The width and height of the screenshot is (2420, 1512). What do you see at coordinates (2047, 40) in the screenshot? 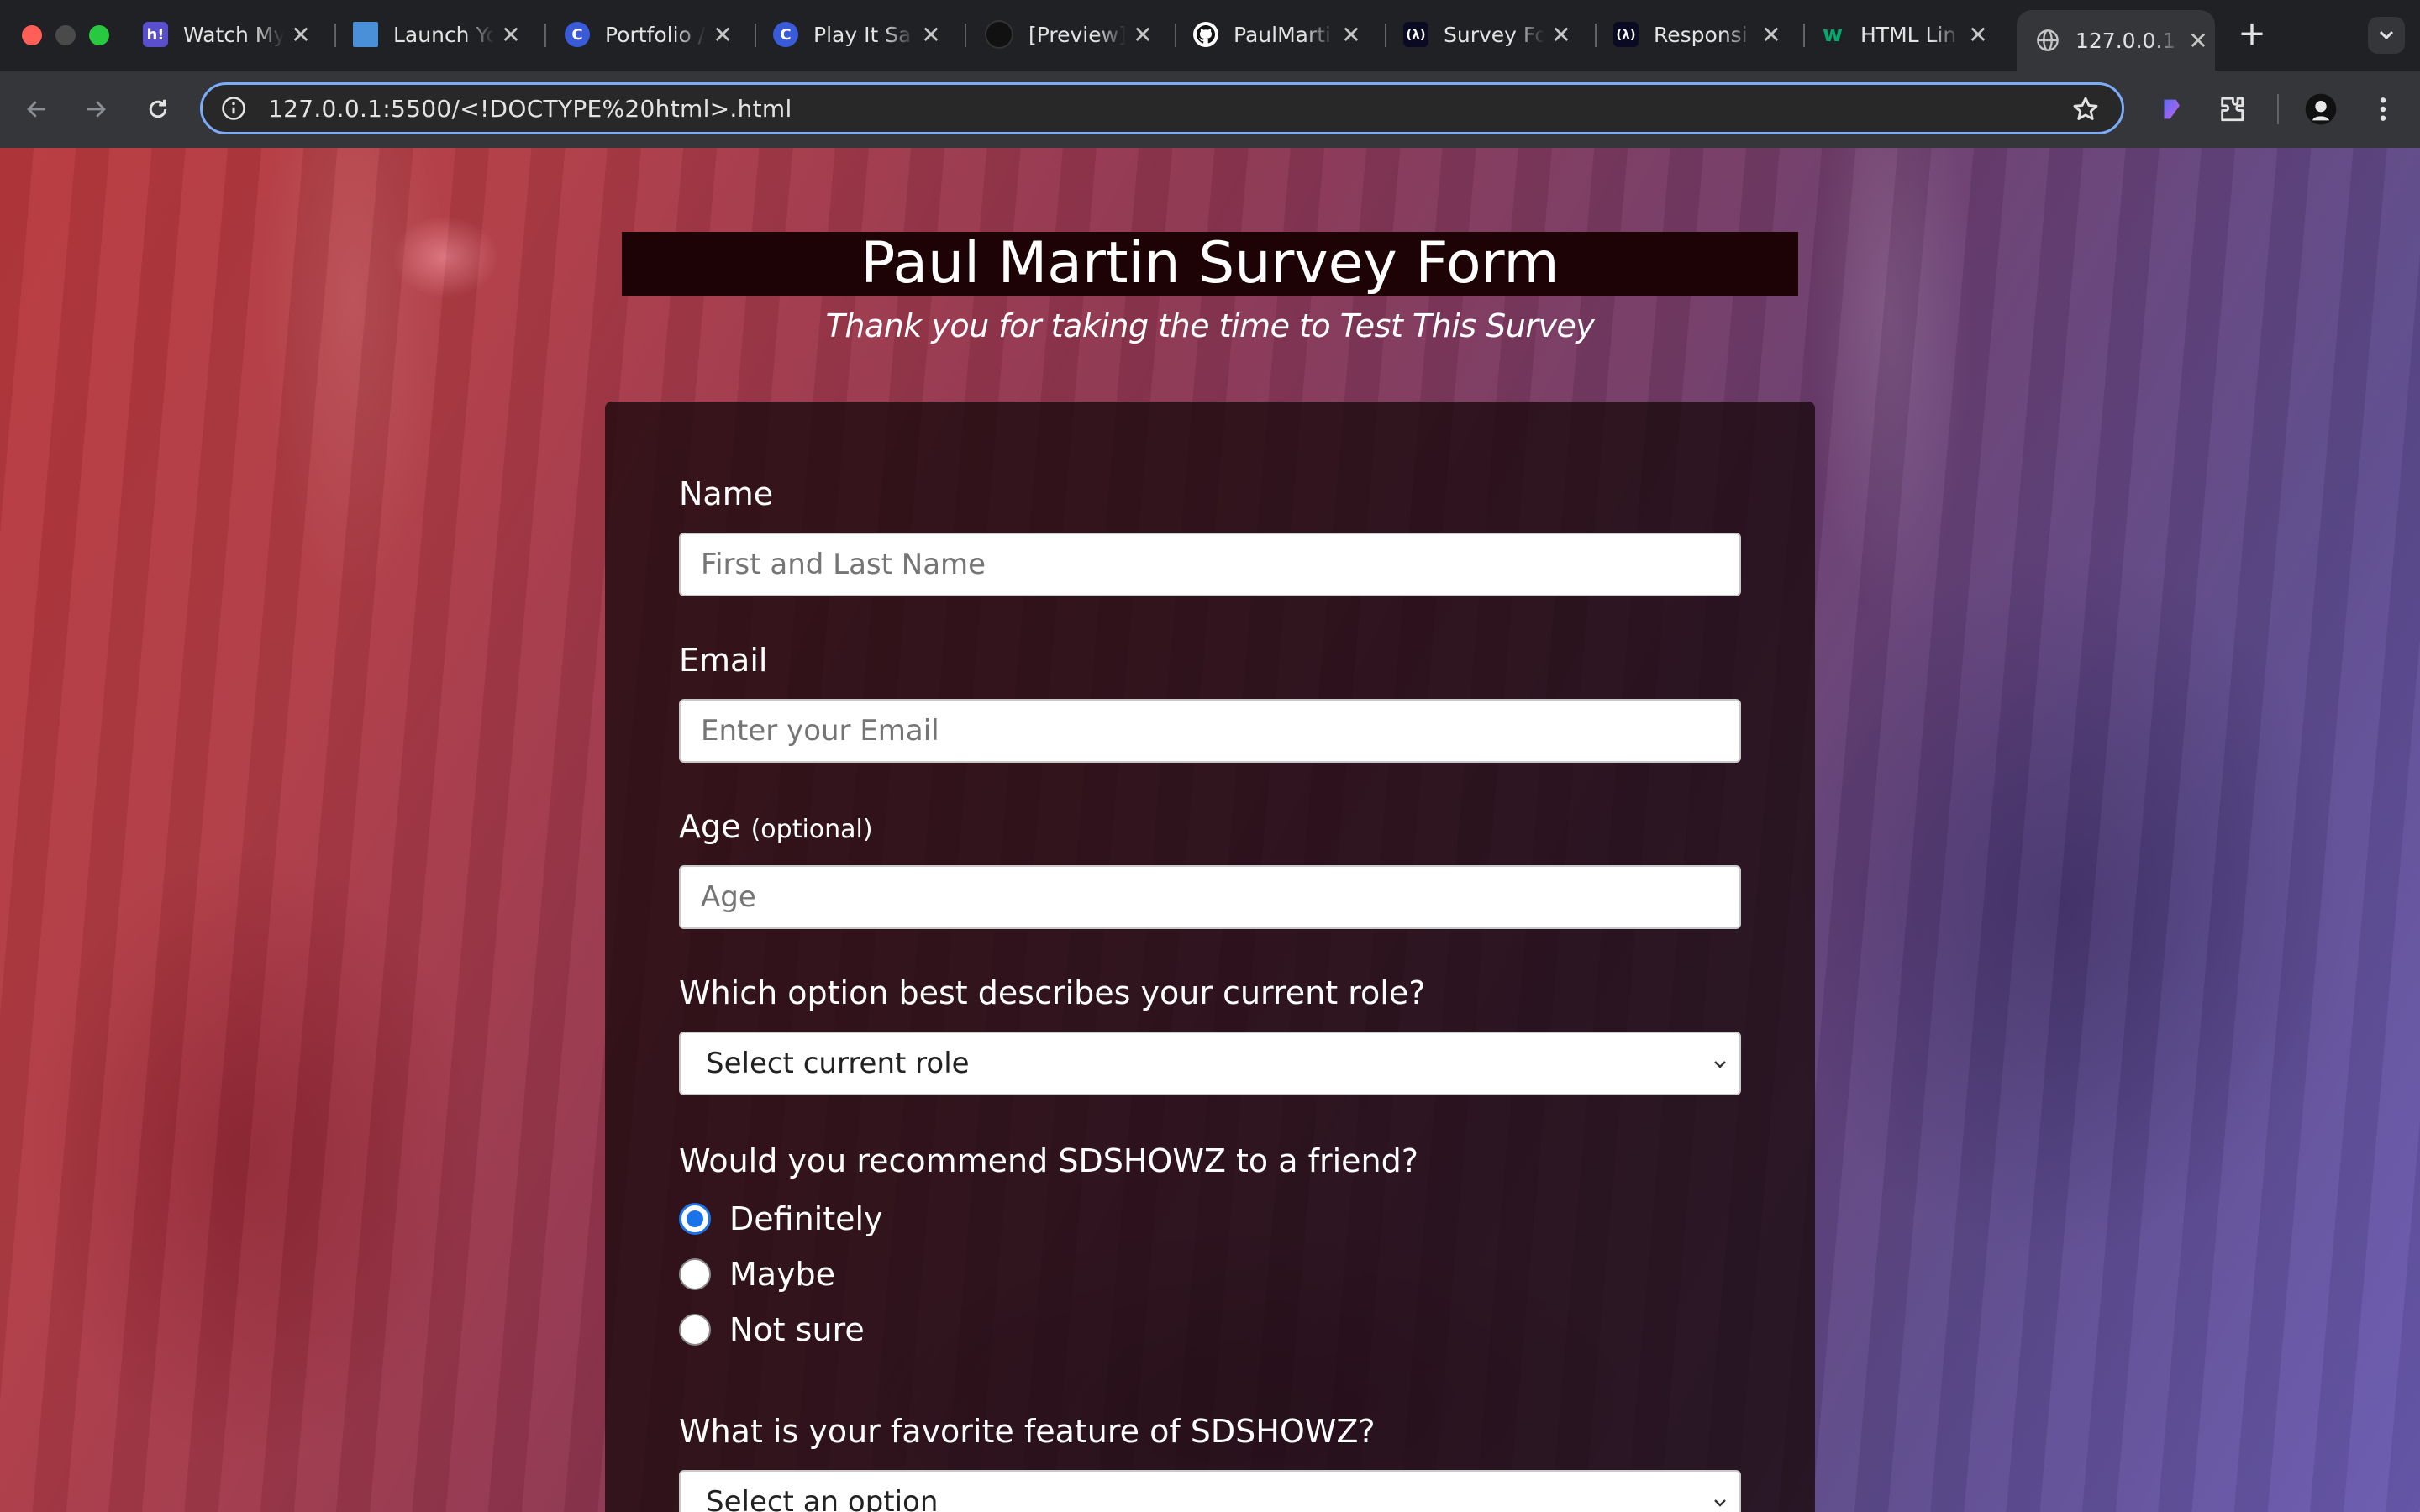
I see `globe-icon` at bounding box center [2047, 40].